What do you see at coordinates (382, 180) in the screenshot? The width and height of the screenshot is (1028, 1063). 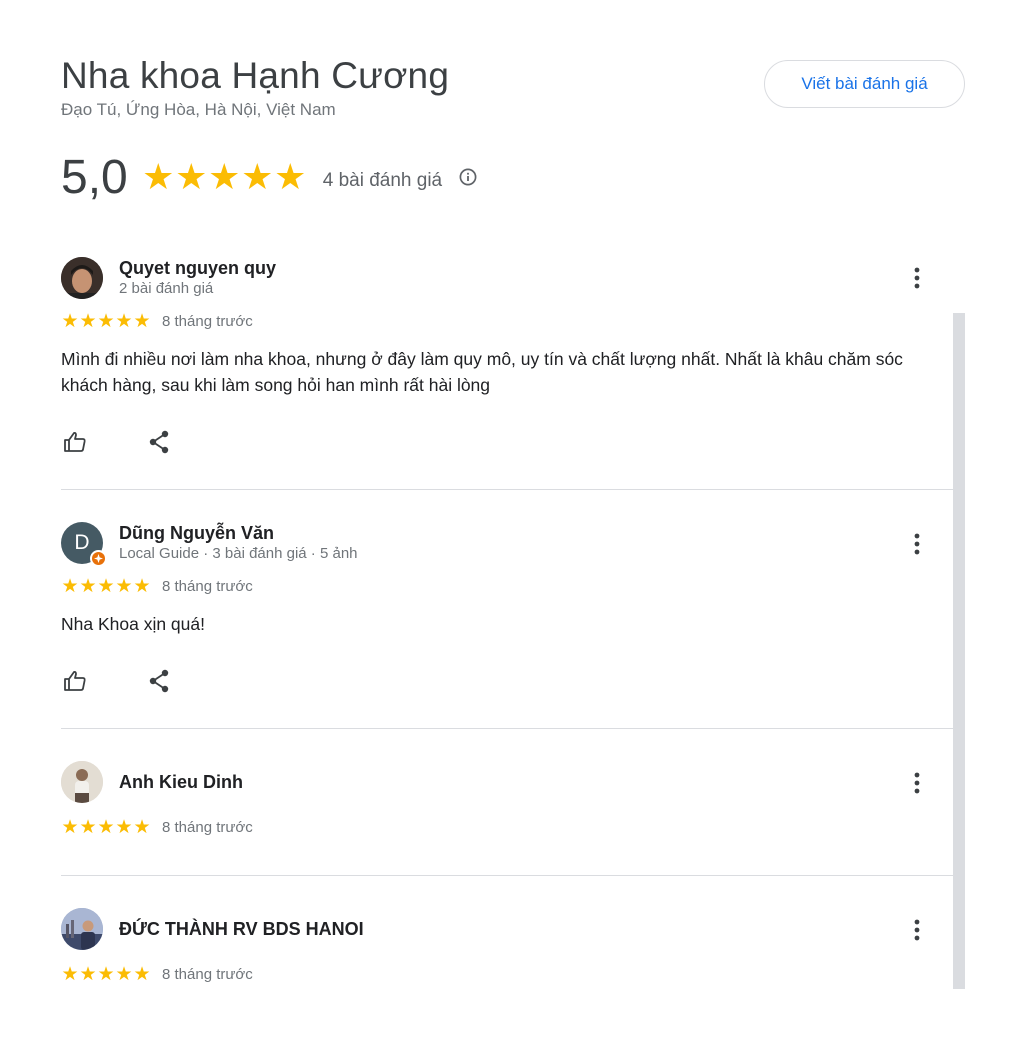 I see `review-count: 4 bài đánh giá` at bounding box center [382, 180].